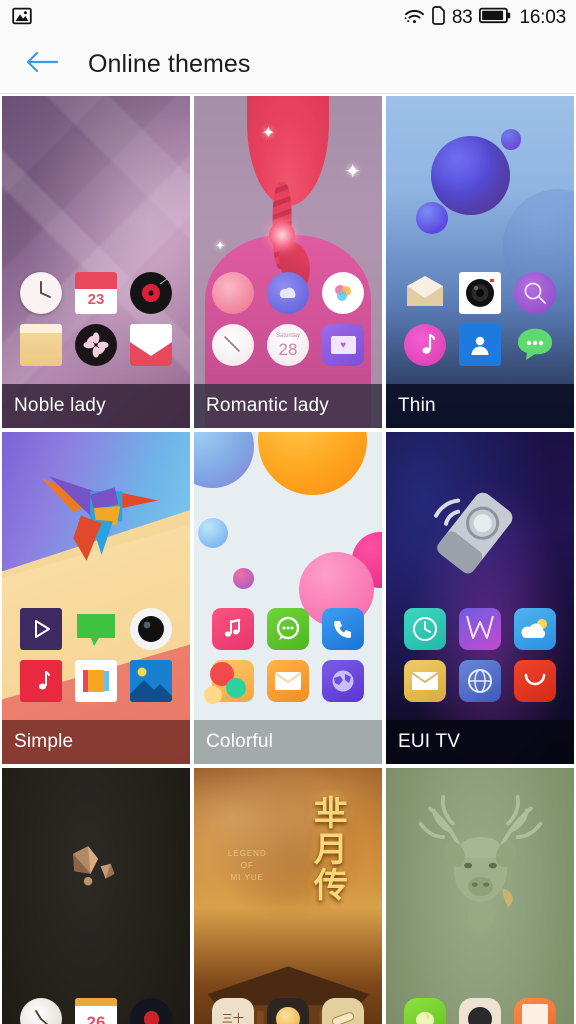 The image size is (576, 1024). I want to click on back-arrow-icon, so click(42, 64).